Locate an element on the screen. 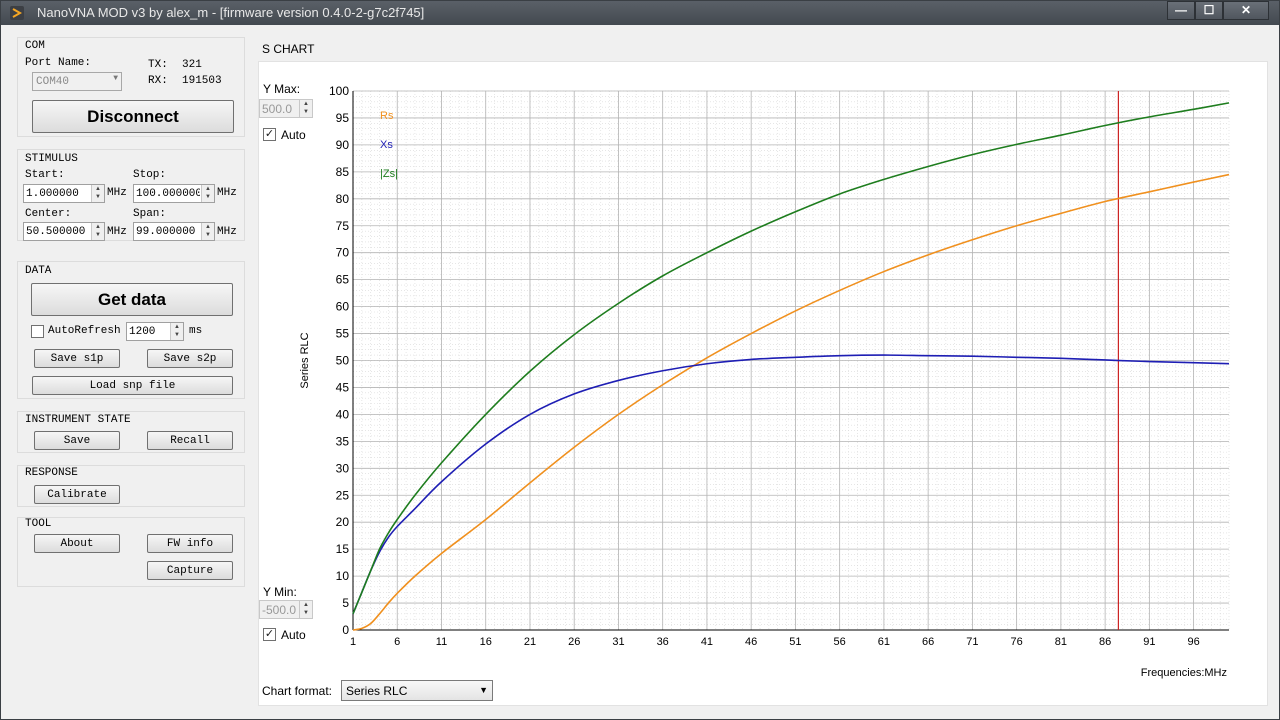  load-snp-button: Load snp file is located at coordinates (132, 385).